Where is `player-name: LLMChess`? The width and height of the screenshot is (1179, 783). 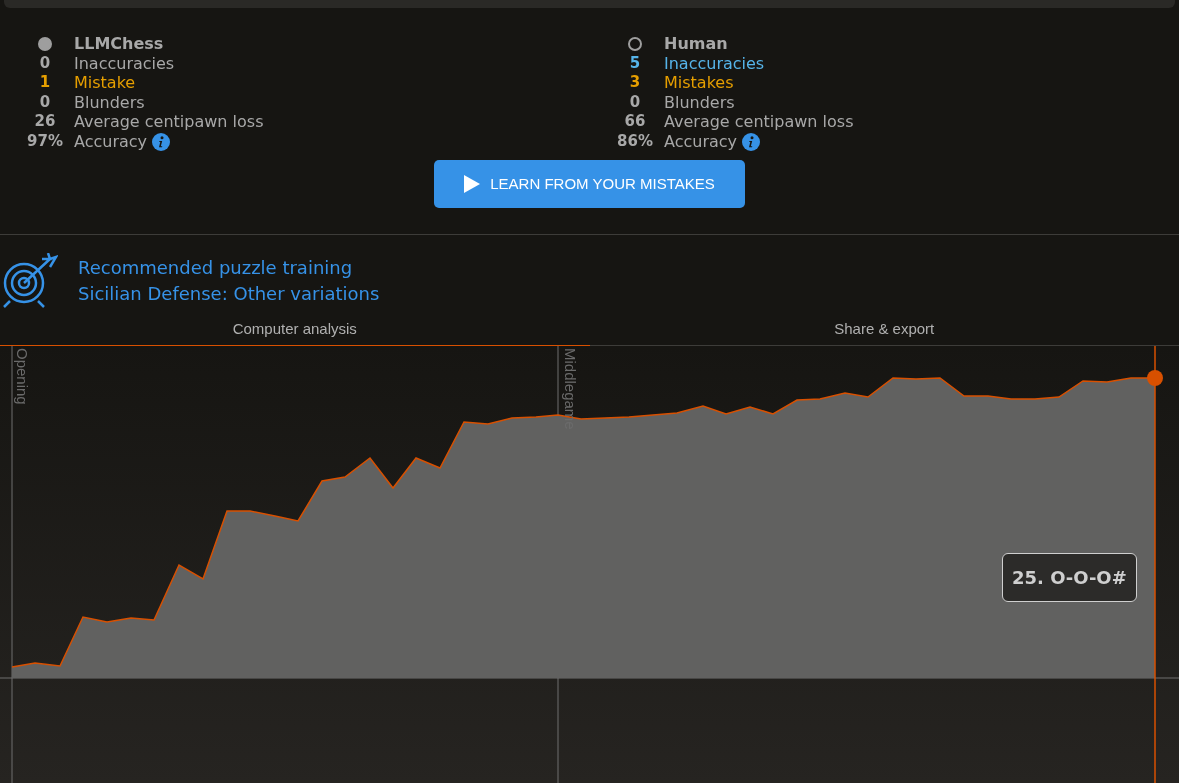
player-name: LLMChess is located at coordinates (119, 44).